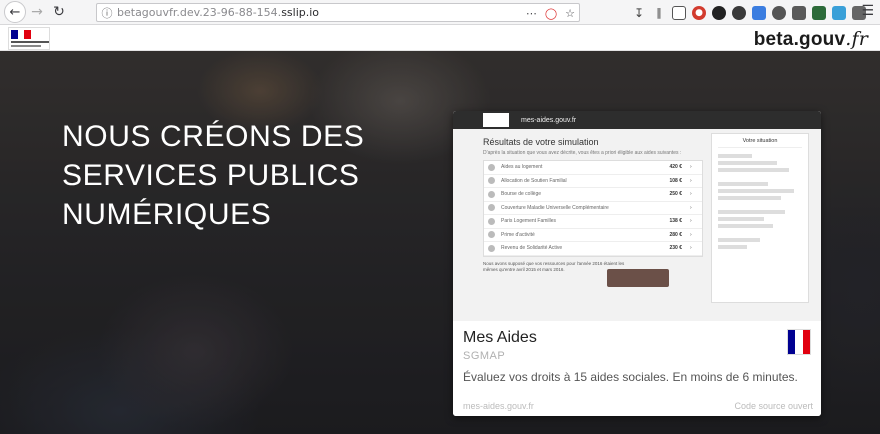 The width and height of the screenshot is (880, 434). What do you see at coordinates (521, 194) in the screenshot?
I see `aid-label: Bourse de collège` at bounding box center [521, 194].